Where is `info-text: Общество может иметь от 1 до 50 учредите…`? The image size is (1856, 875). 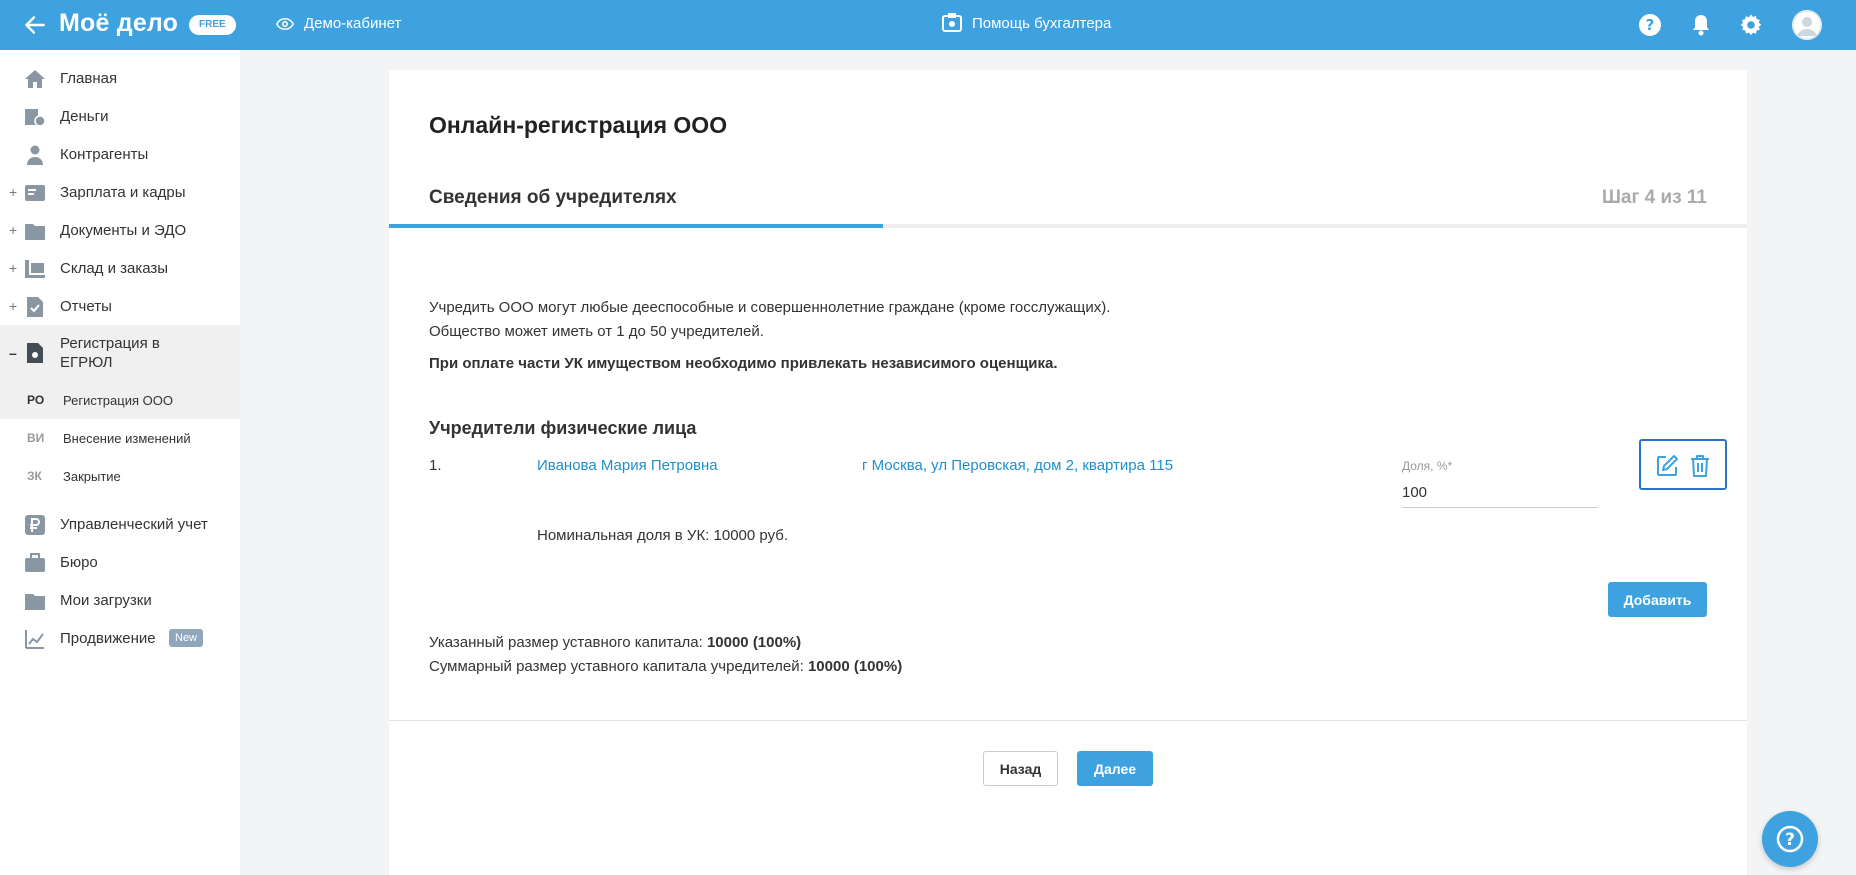
info-text: Общество может иметь от 1 до 50 учредите… is located at coordinates (596, 331).